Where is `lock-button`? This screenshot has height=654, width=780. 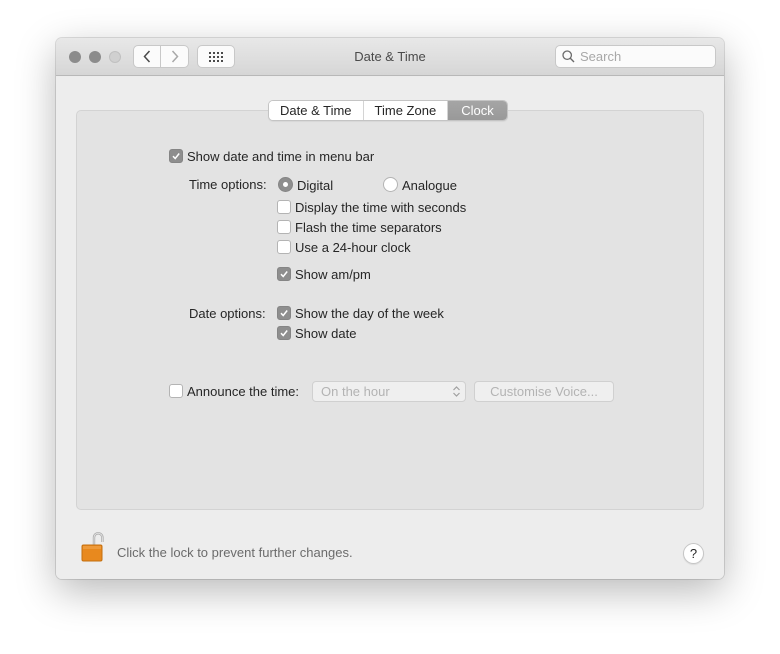
lock-button is located at coordinates (92, 547).